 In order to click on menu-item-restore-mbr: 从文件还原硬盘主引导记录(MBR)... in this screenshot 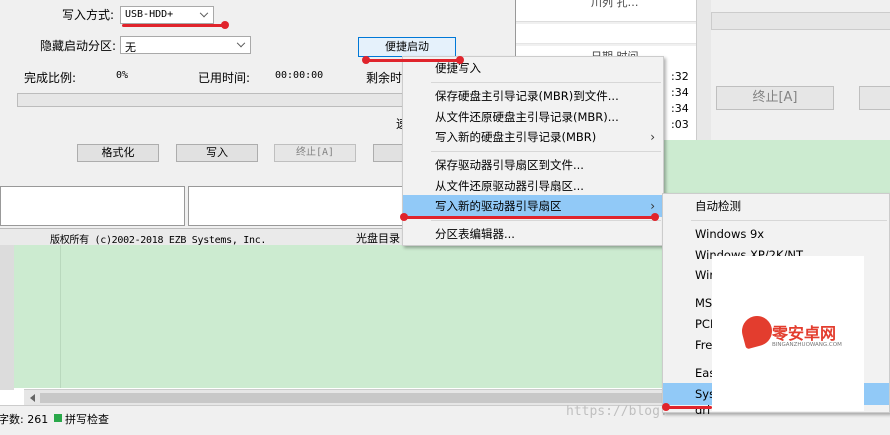, I will do `click(533, 117)`.